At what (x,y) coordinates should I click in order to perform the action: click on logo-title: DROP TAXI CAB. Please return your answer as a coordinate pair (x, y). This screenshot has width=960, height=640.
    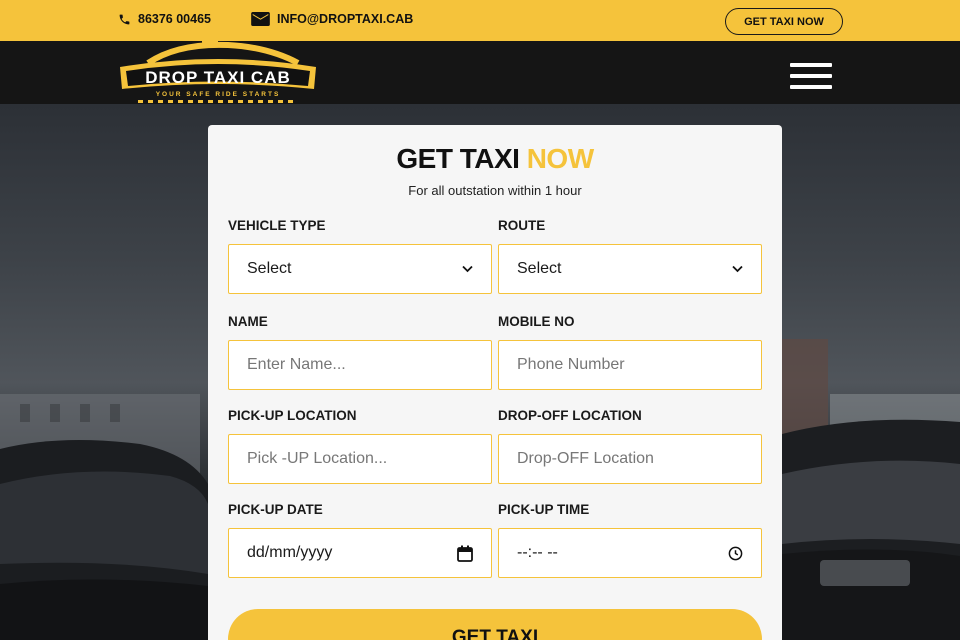
    Looking at the image, I should click on (218, 77).